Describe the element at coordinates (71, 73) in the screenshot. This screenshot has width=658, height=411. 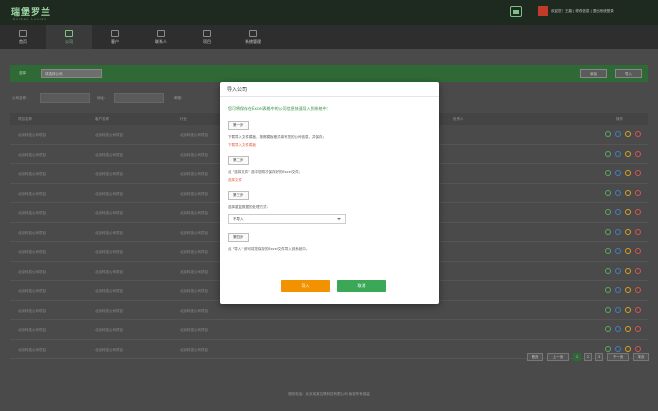
I see `company-select: 请选择公司` at that location.